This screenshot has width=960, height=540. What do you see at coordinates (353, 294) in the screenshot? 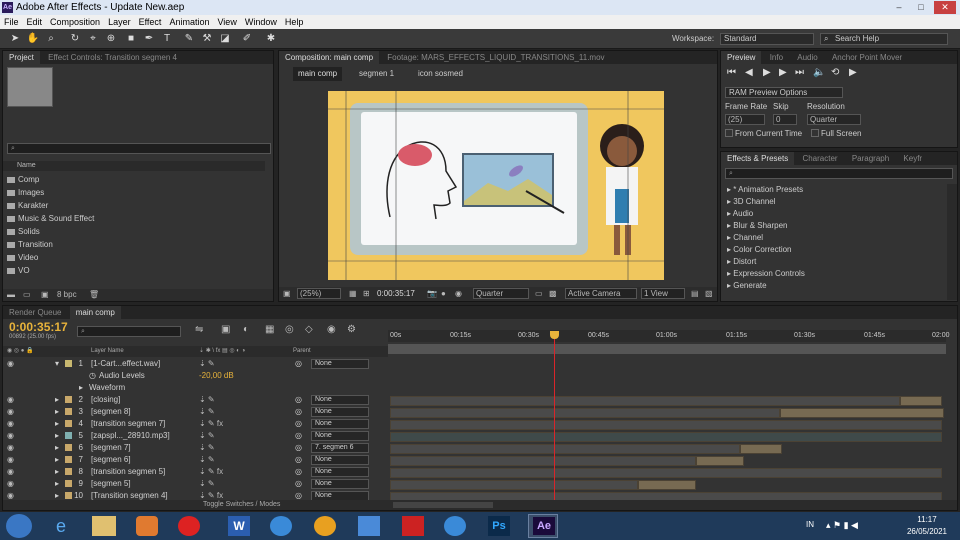
I see `safe-zones-icon: ▦` at bounding box center [353, 294].